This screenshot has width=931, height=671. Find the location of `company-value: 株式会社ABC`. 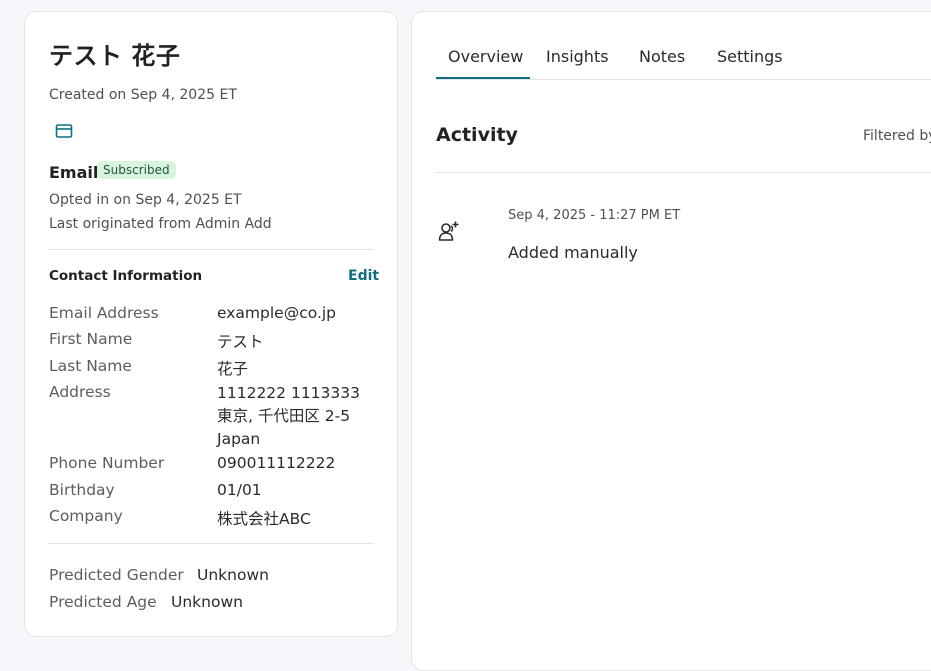

company-value: 株式会社ABC is located at coordinates (264, 519).